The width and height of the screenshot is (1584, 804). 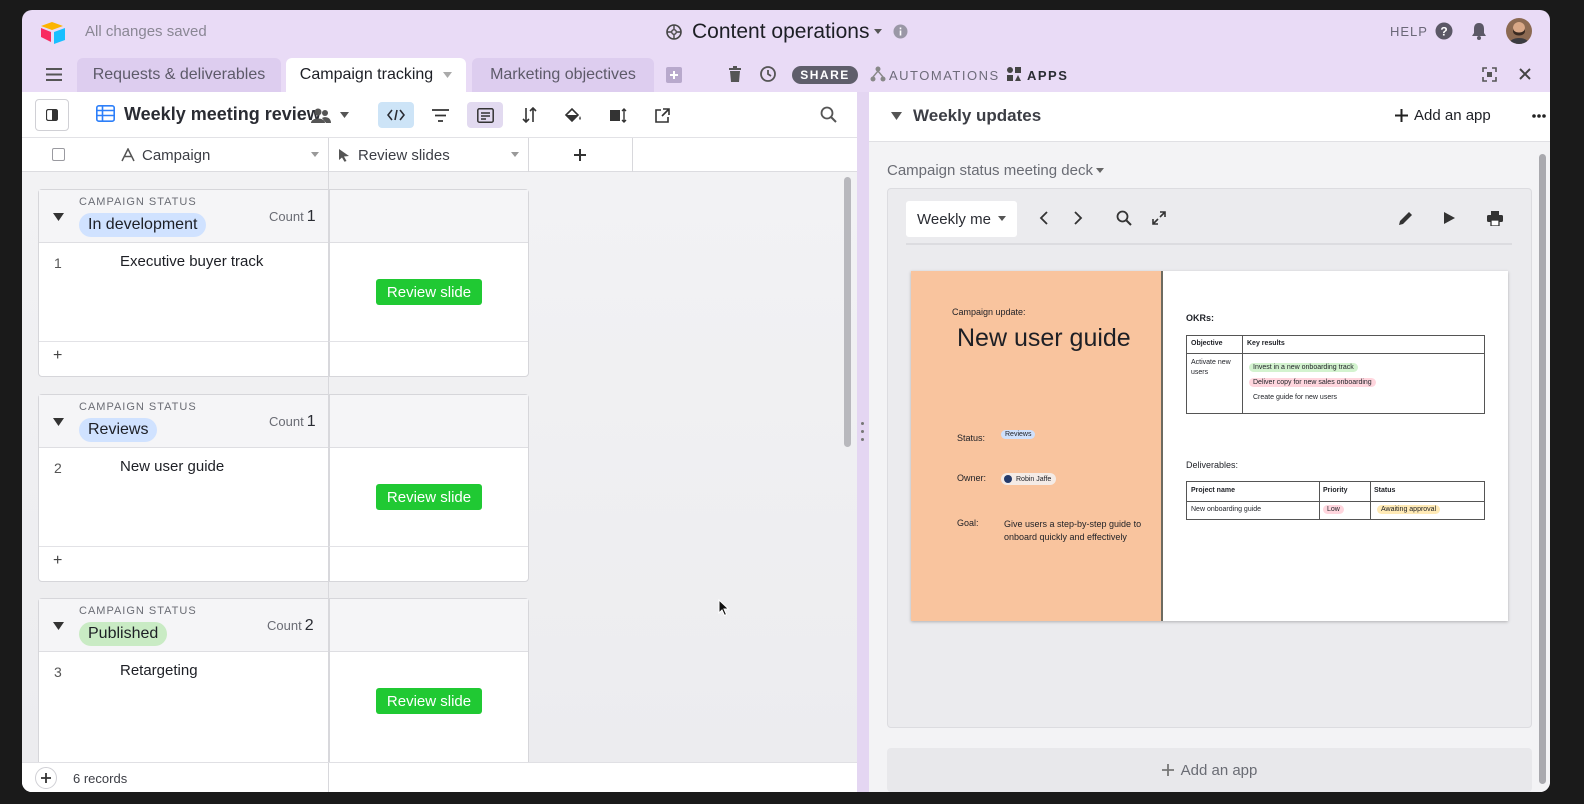 I want to click on help-icon: ?, so click(x=1444, y=31).